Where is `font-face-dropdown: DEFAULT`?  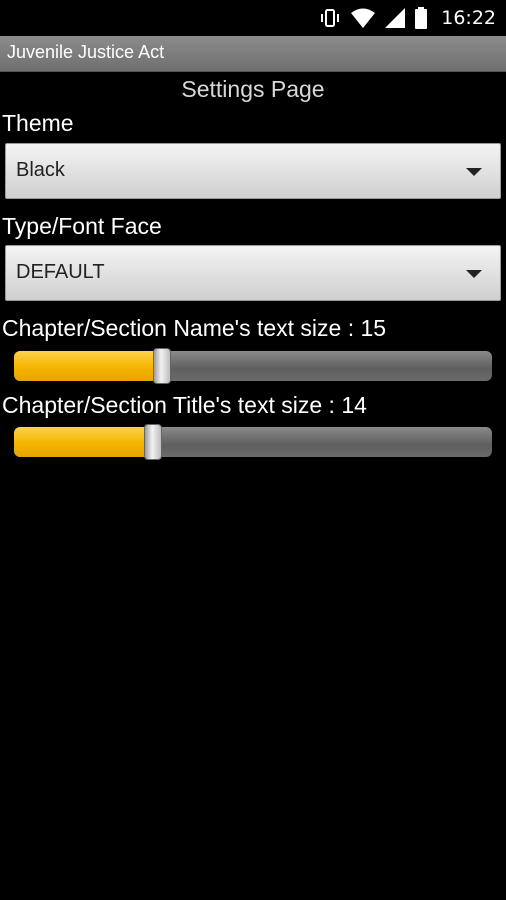
font-face-dropdown: DEFAULT is located at coordinates (253, 273).